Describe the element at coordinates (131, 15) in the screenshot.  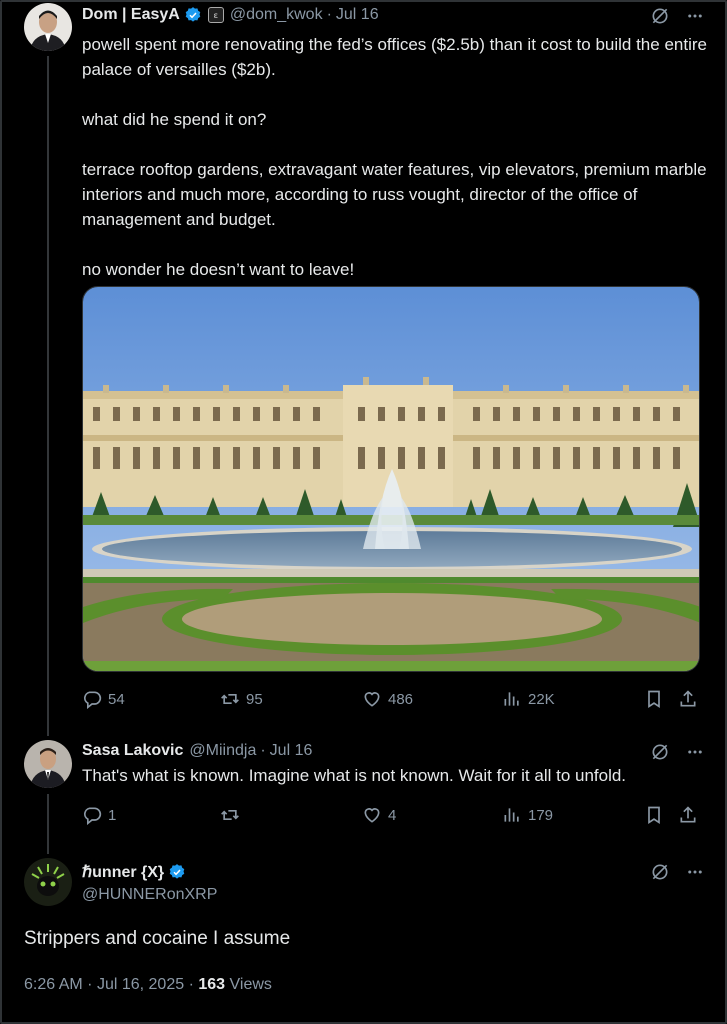
I see `author-name: Dom | EasyA` at that location.